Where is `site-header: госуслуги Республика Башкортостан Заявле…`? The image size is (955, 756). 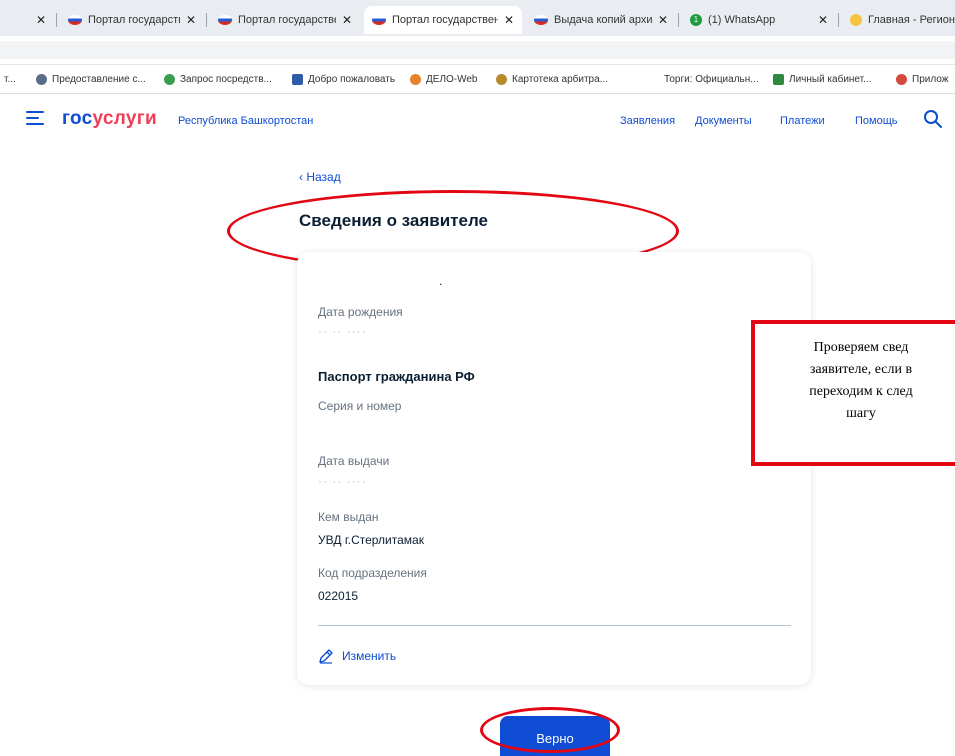 site-header: госуслуги Республика Башкортостан Заявле… is located at coordinates (477, 122).